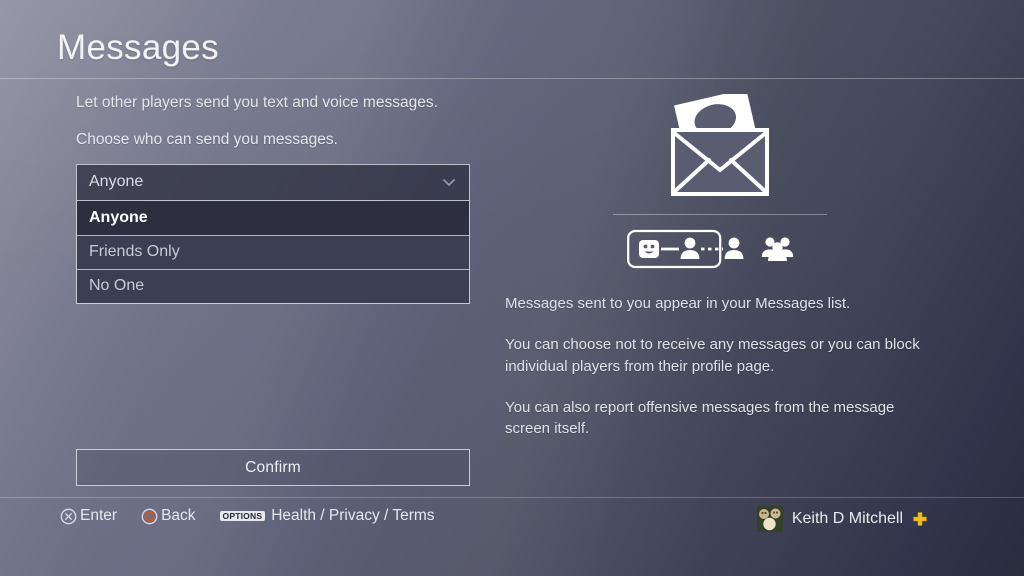  I want to click on avatar-image, so click(769, 519).